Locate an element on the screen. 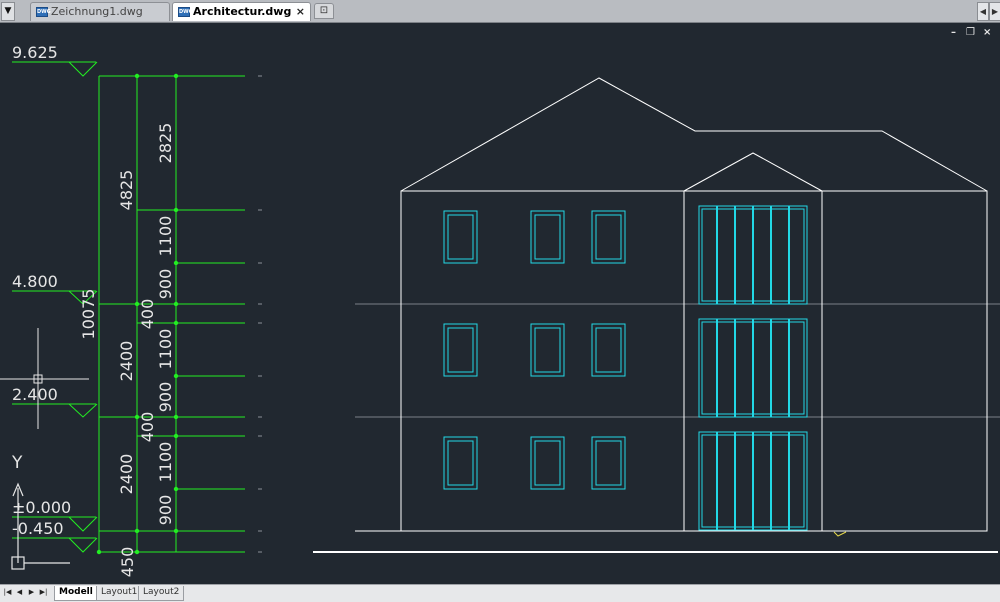 The height and width of the screenshot is (602, 1000). tab-label: Zeichnung1.dwg is located at coordinates (97, 11).